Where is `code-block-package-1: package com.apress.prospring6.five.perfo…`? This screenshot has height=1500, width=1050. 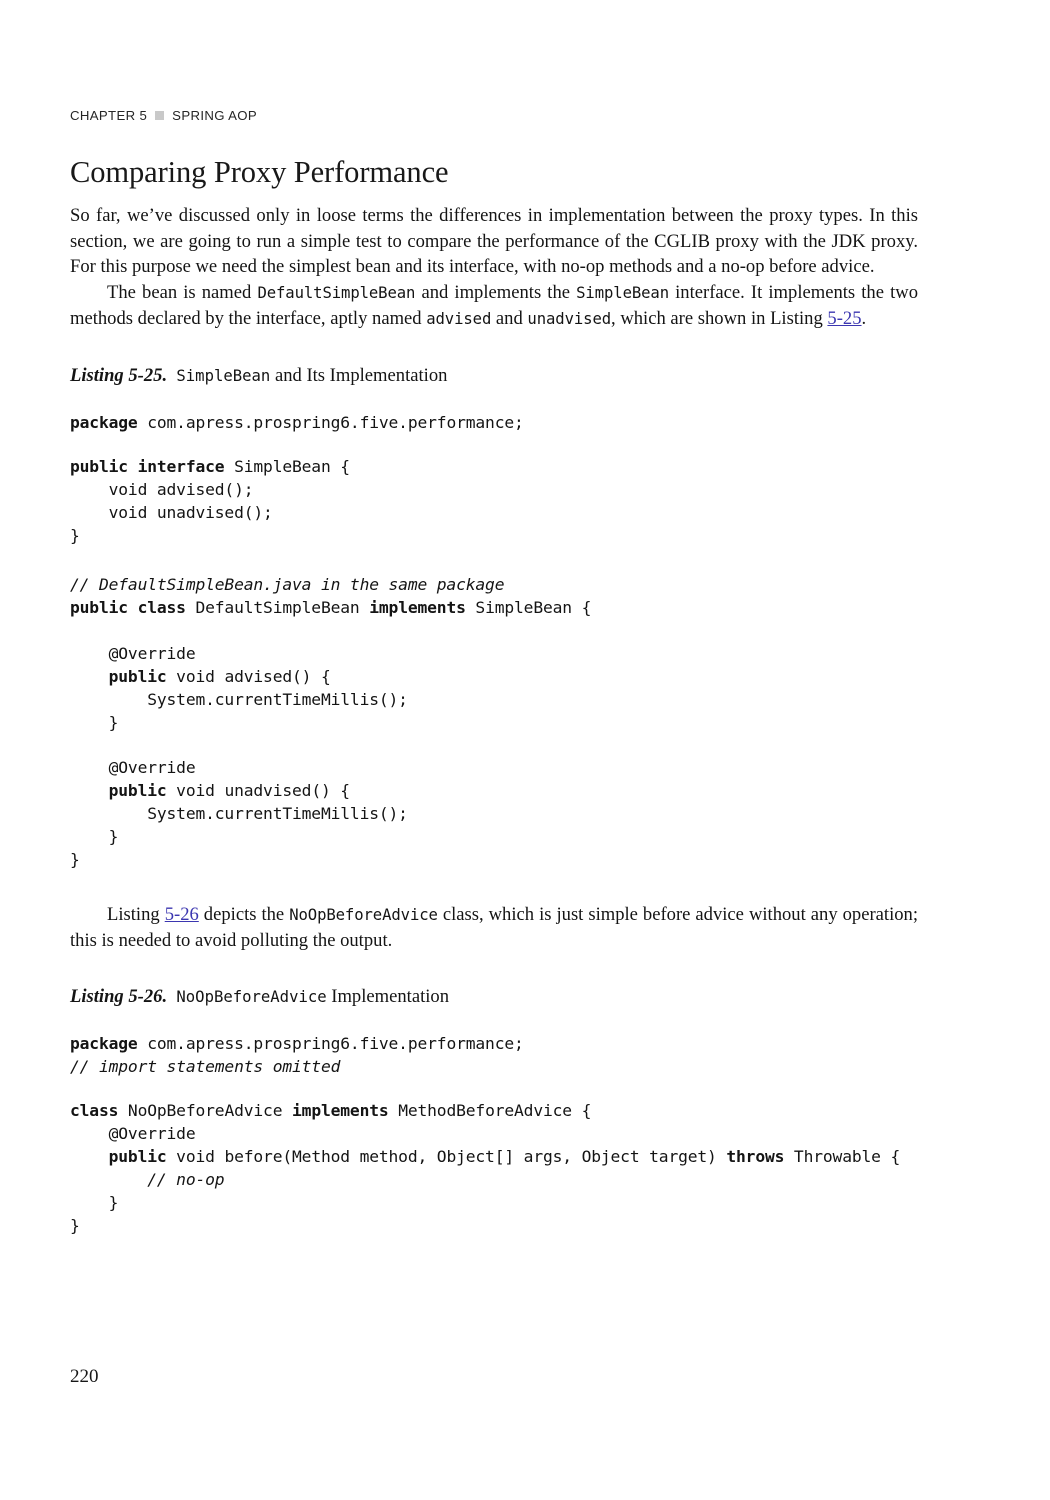
code-block-package-1: package com.apress.prospring6.five.perfo… is located at coordinates (494, 423).